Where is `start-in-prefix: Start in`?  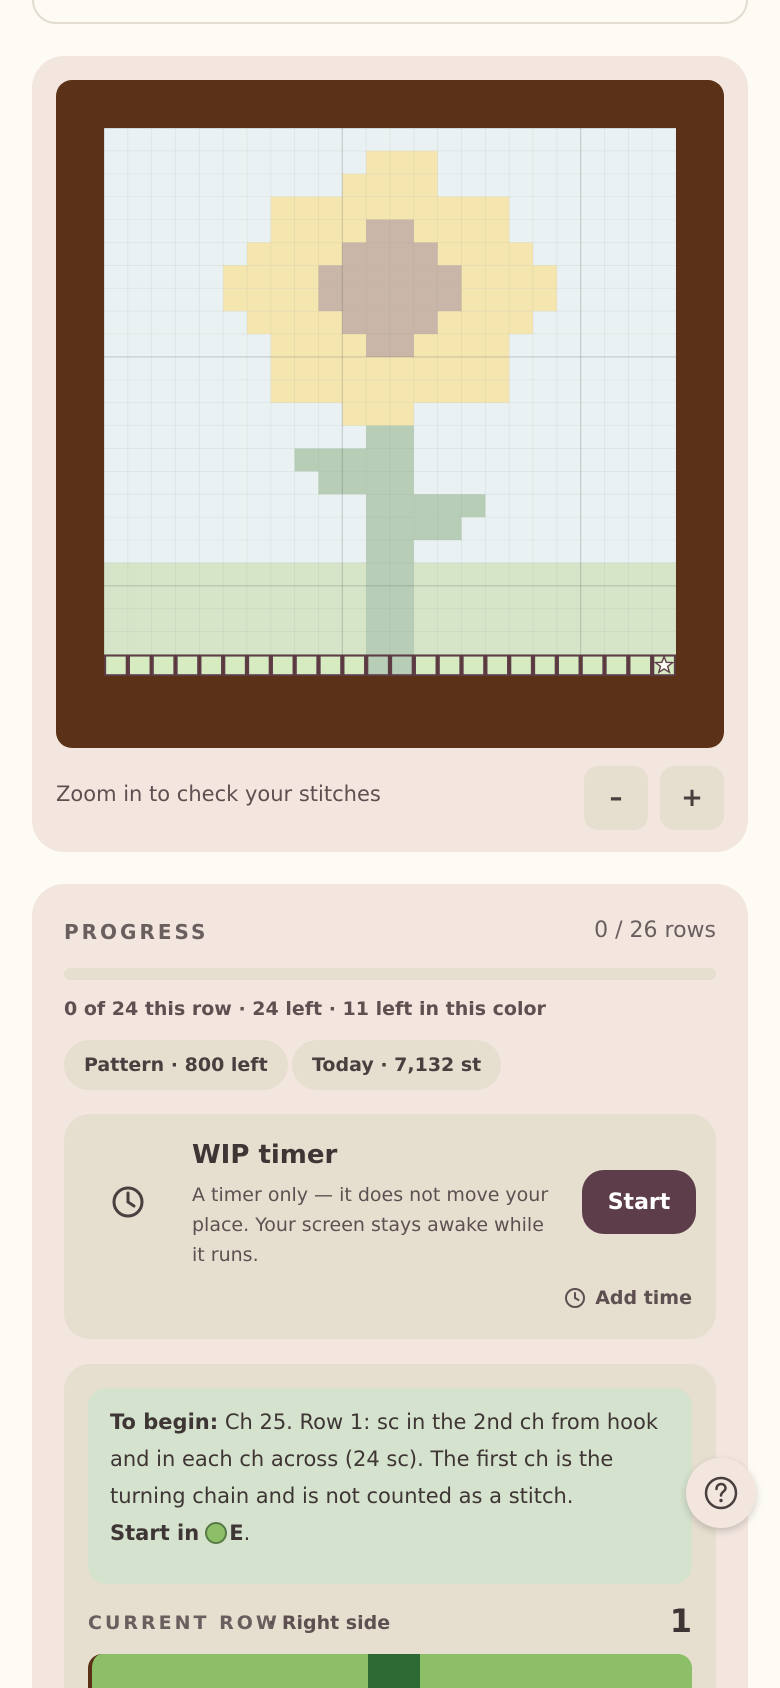 start-in-prefix: Start in is located at coordinates (155, 1533).